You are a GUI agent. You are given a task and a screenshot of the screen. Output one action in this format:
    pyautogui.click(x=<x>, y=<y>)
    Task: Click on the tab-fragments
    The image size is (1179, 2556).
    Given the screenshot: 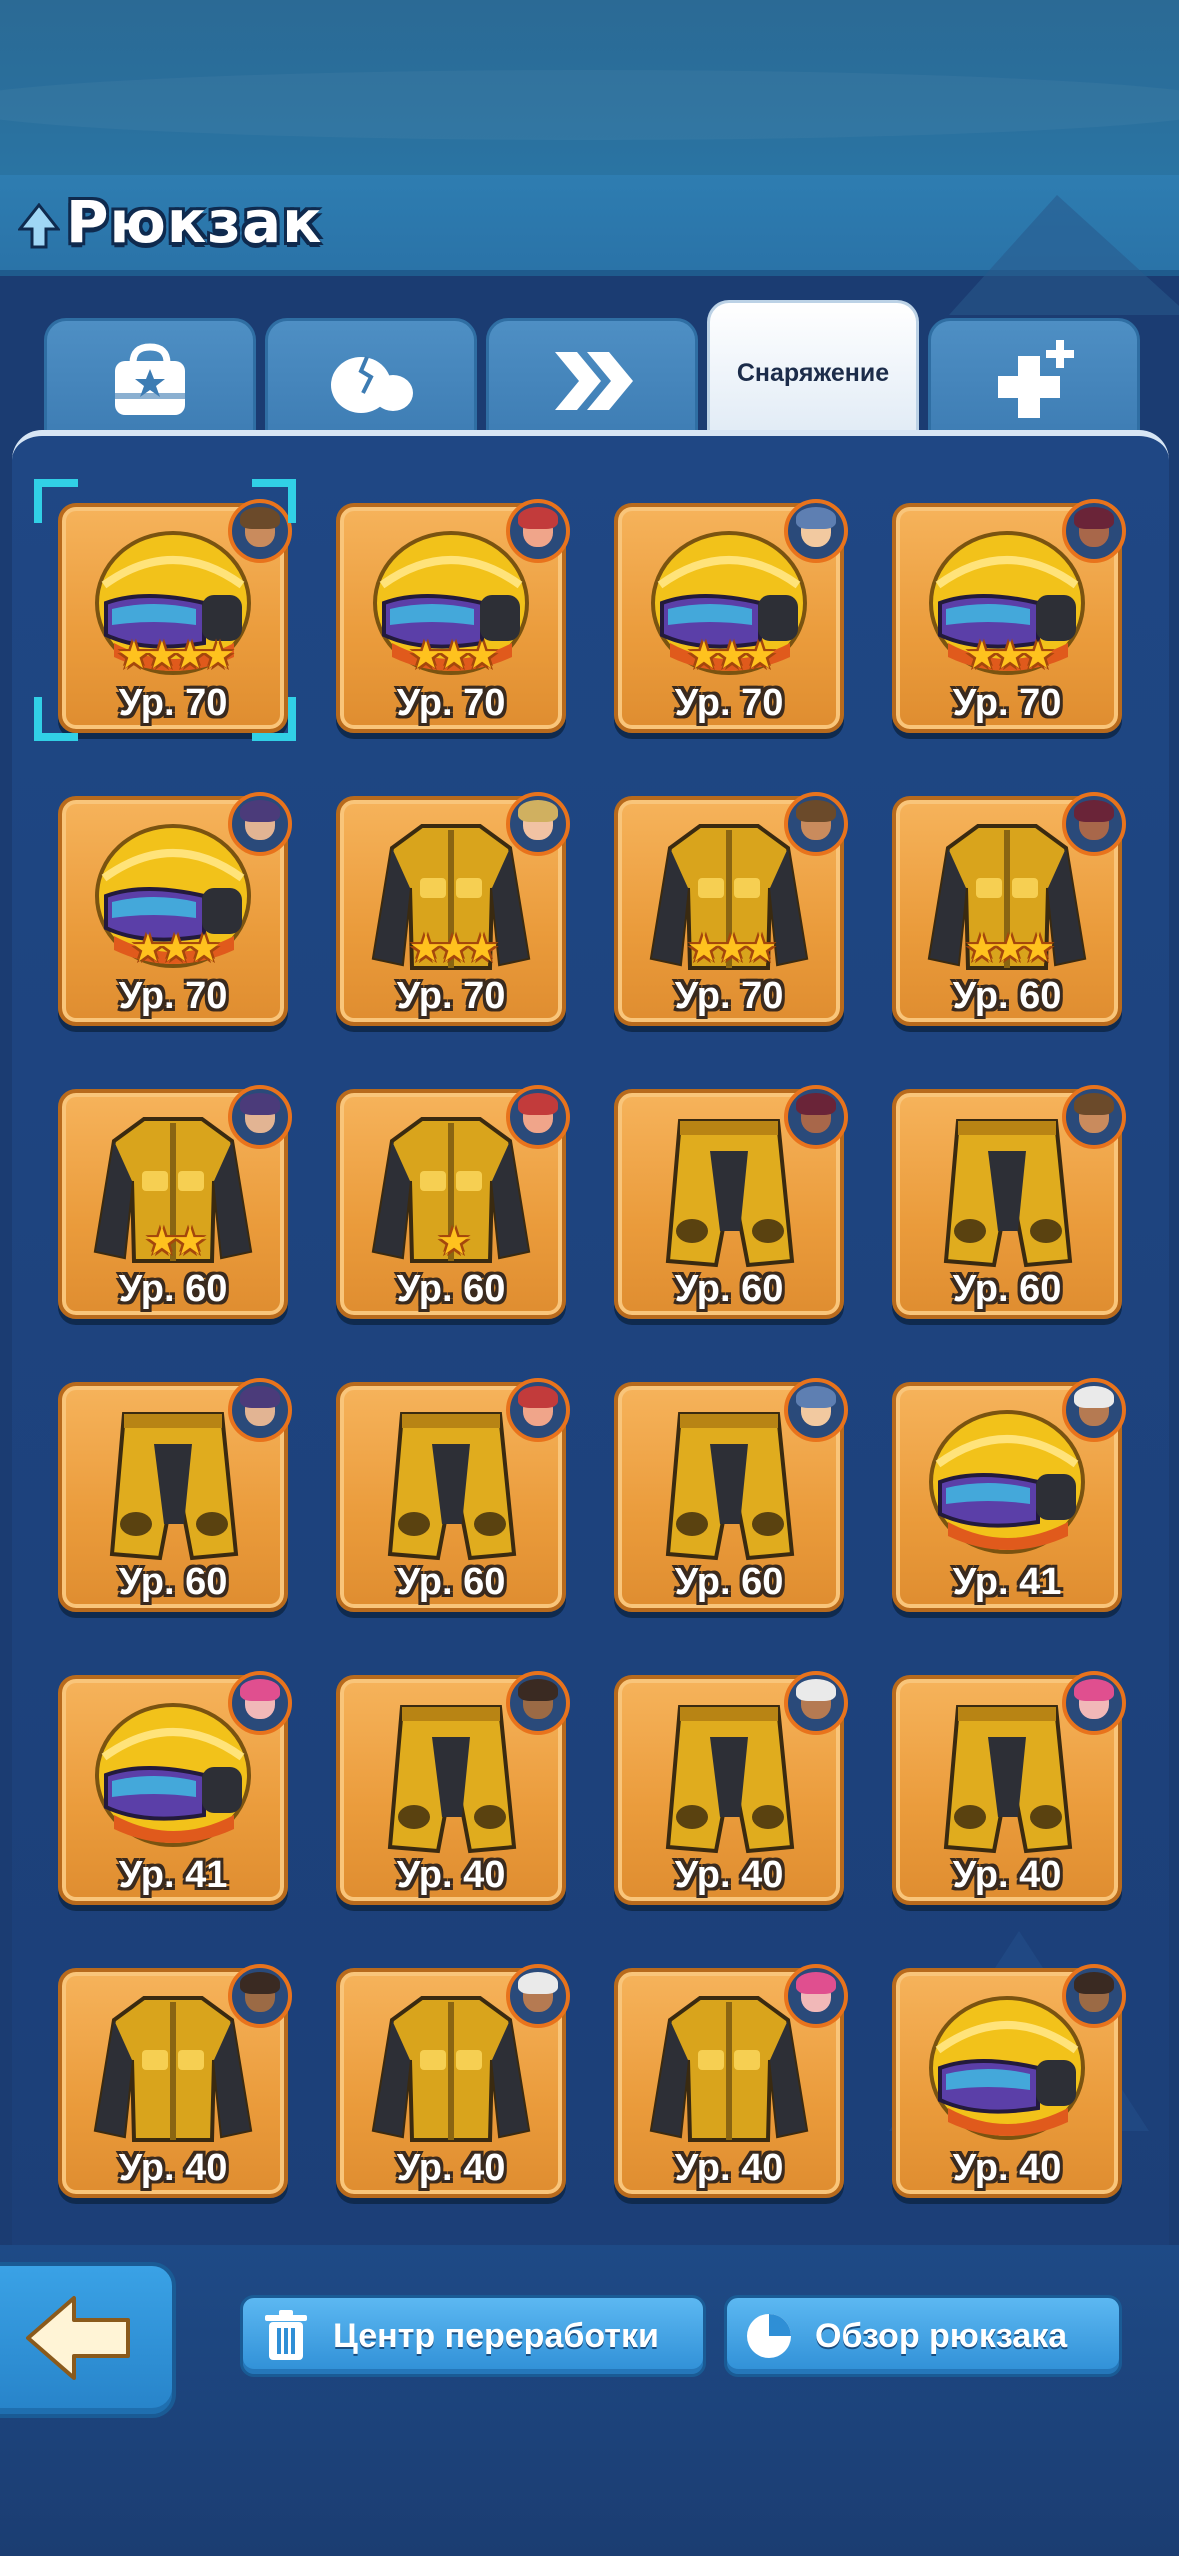 What is the action you would take?
    pyautogui.click(x=371, y=379)
    